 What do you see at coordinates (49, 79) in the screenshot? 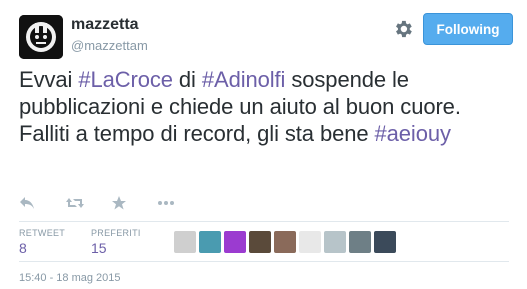
I see `tweet-text-segment: Evvai` at bounding box center [49, 79].